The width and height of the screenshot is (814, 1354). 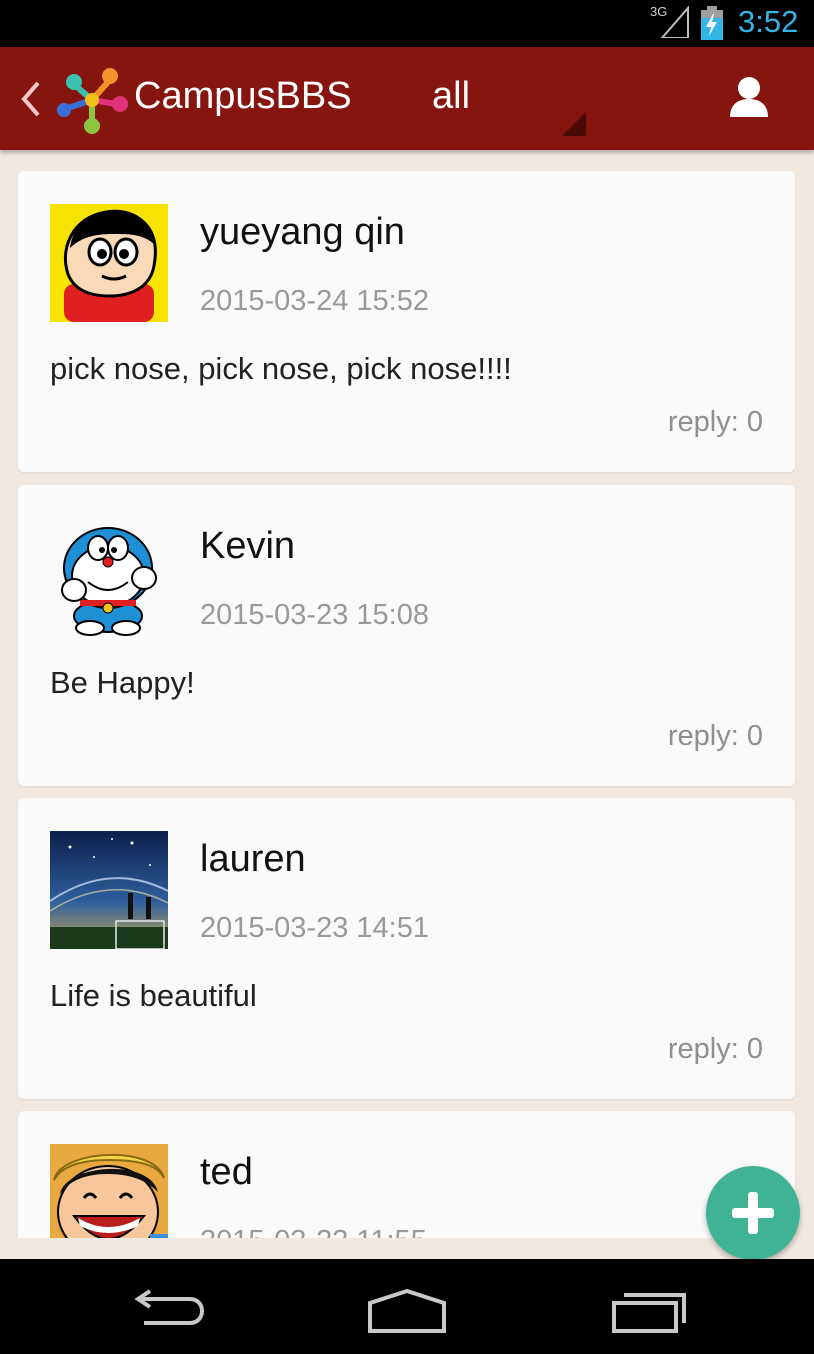 I want to click on new-post-fab, so click(x=753, y=1213).